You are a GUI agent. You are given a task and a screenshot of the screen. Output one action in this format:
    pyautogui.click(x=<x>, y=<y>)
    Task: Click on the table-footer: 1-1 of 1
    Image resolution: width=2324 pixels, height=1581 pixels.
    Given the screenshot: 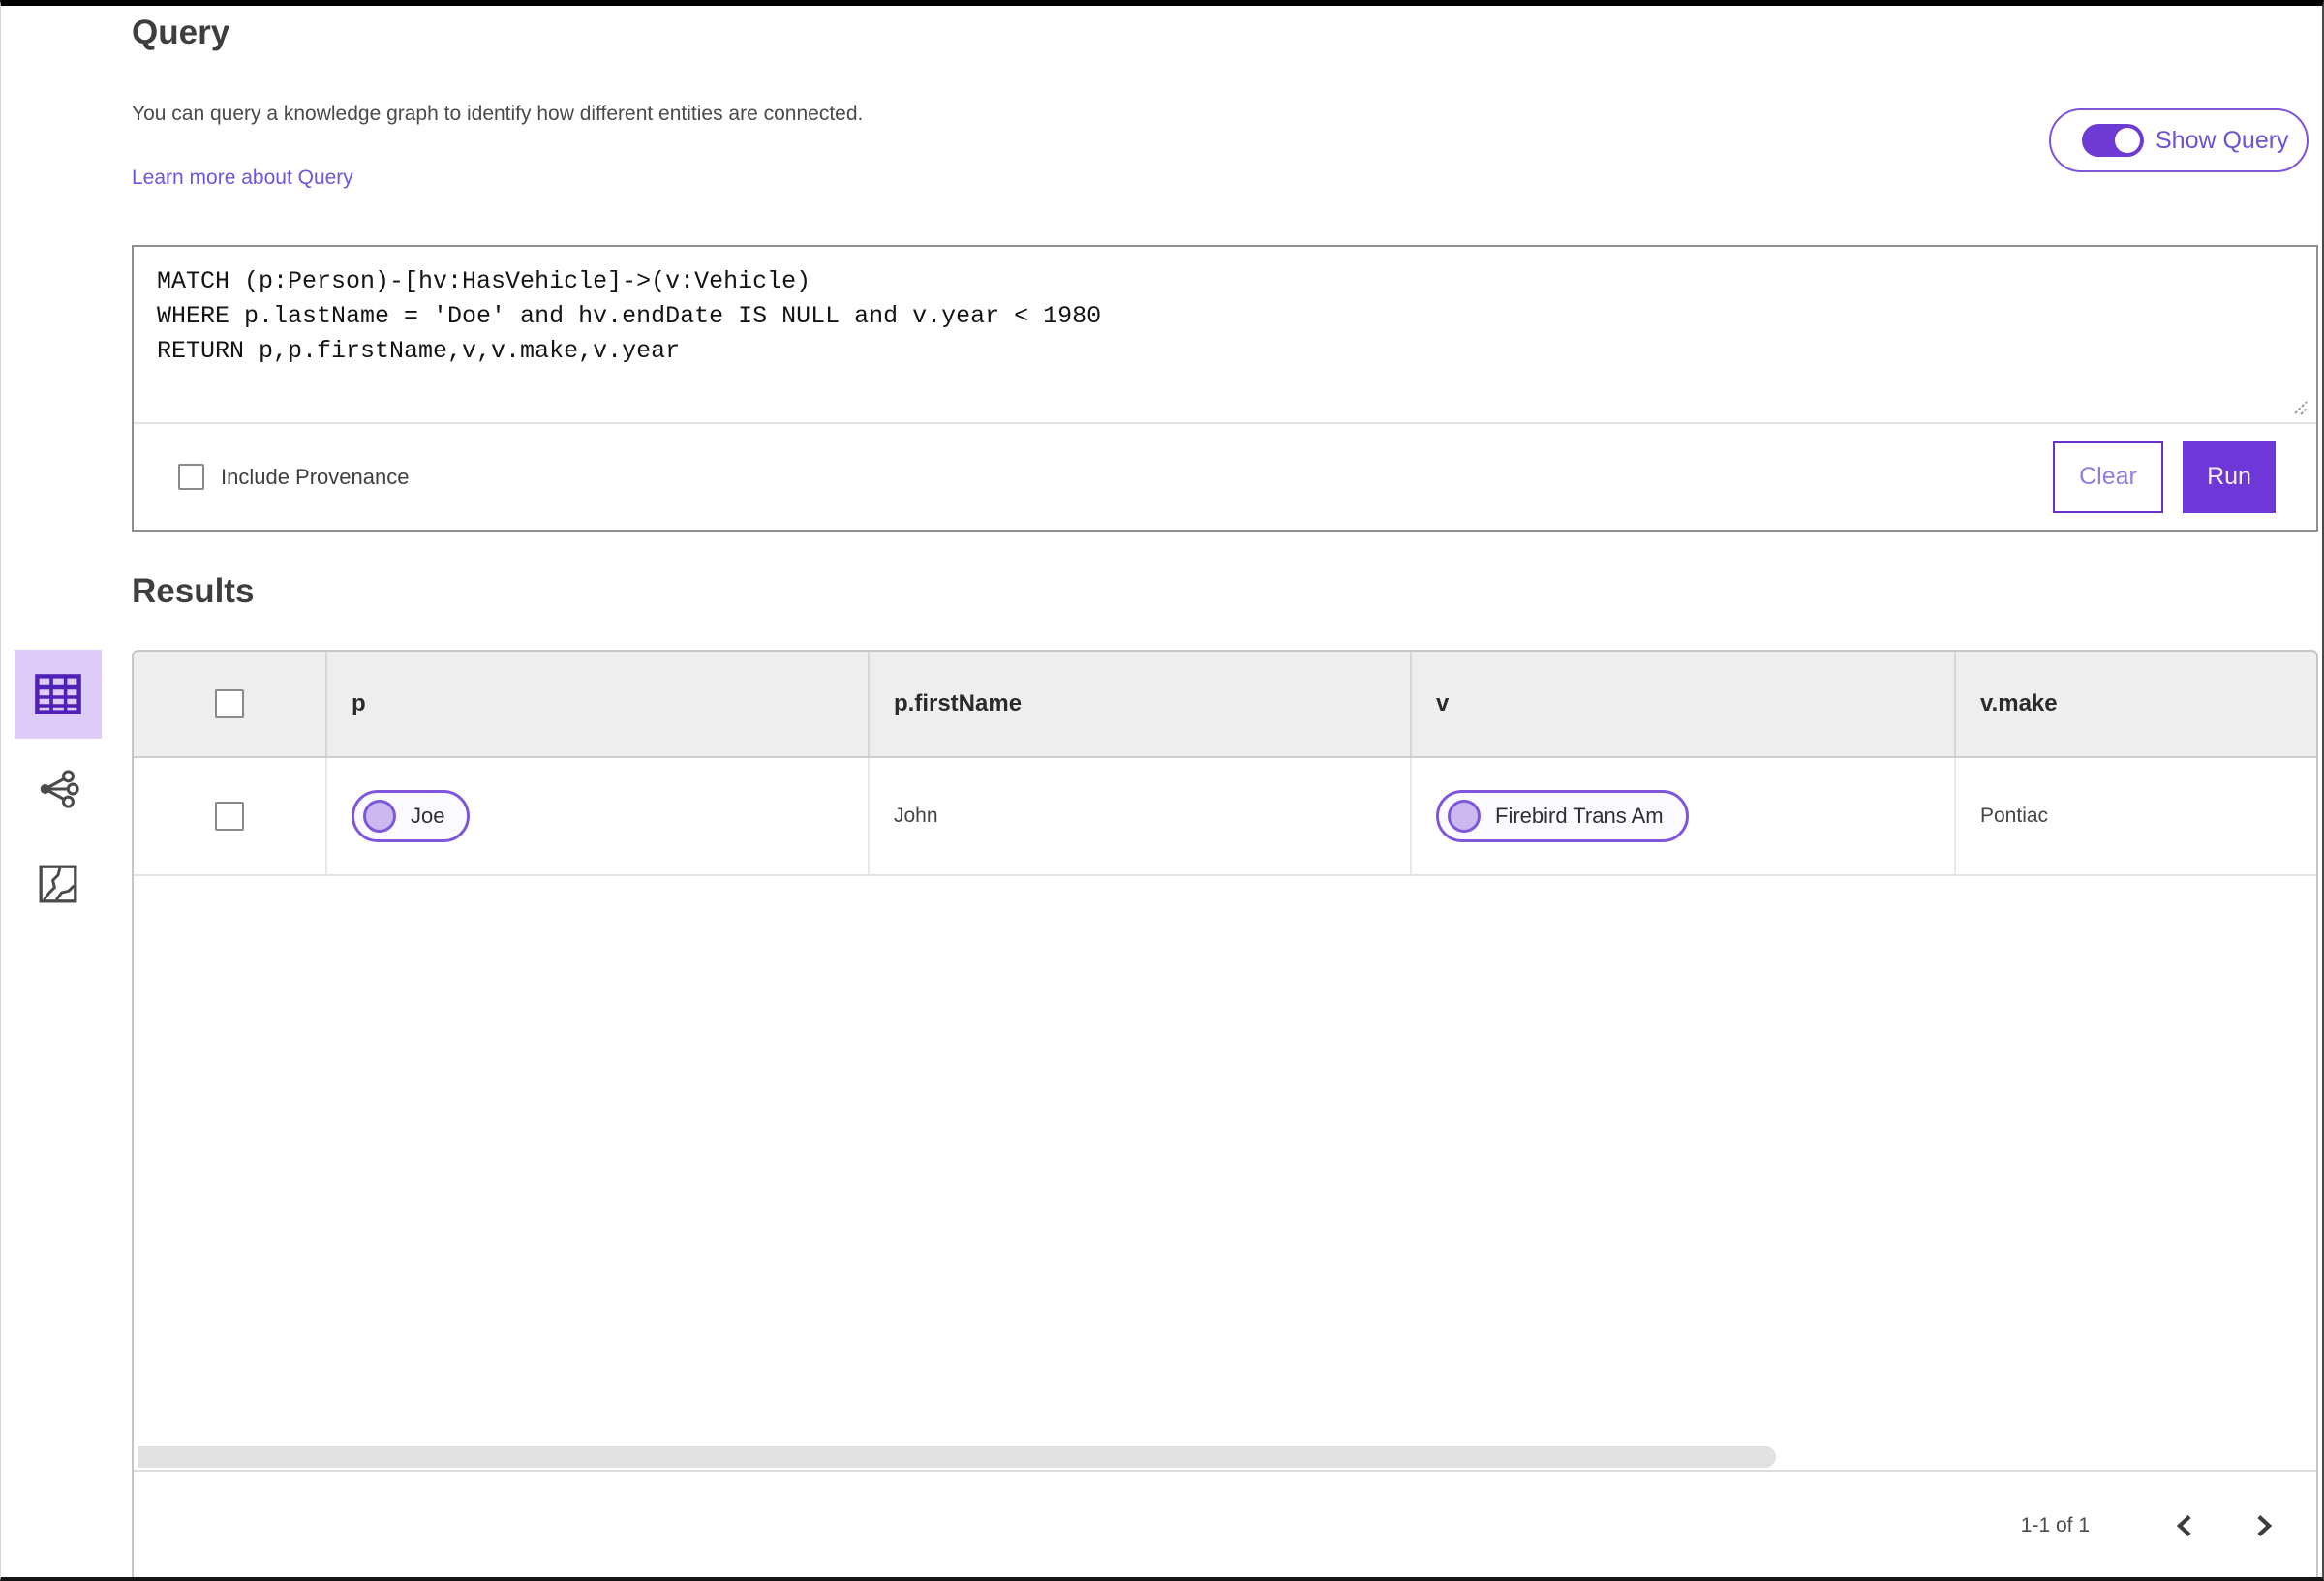 What is the action you would take?
    pyautogui.click(x=1225, y=1523)
    